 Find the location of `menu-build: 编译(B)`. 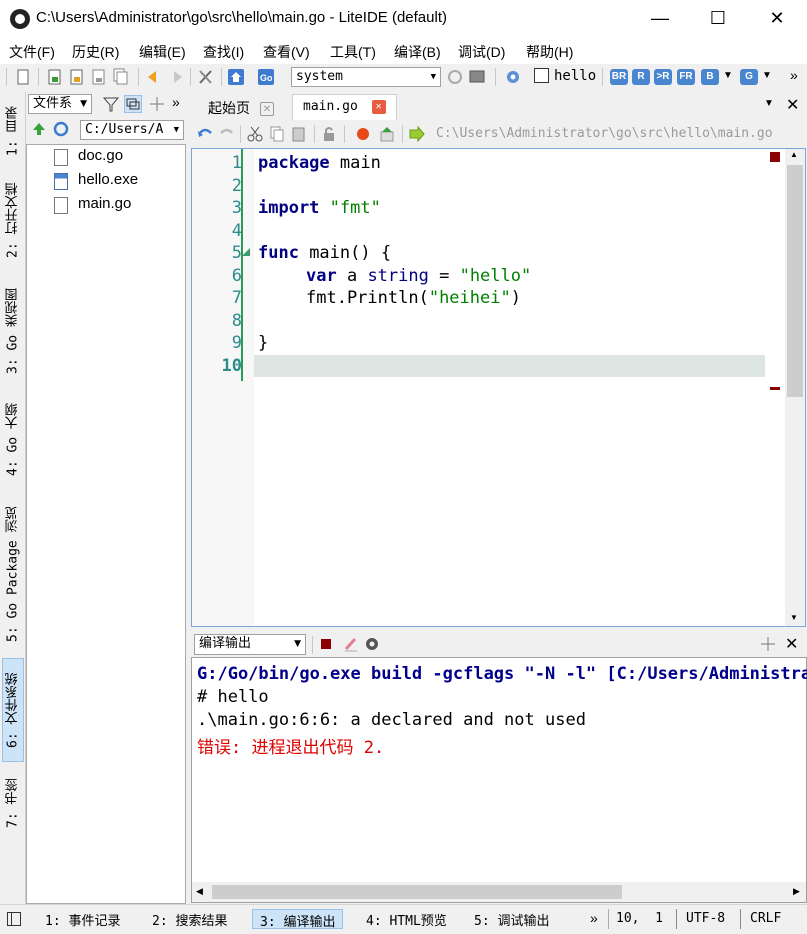

menu-build: 编译(B) is located at coordinates (417, 52).